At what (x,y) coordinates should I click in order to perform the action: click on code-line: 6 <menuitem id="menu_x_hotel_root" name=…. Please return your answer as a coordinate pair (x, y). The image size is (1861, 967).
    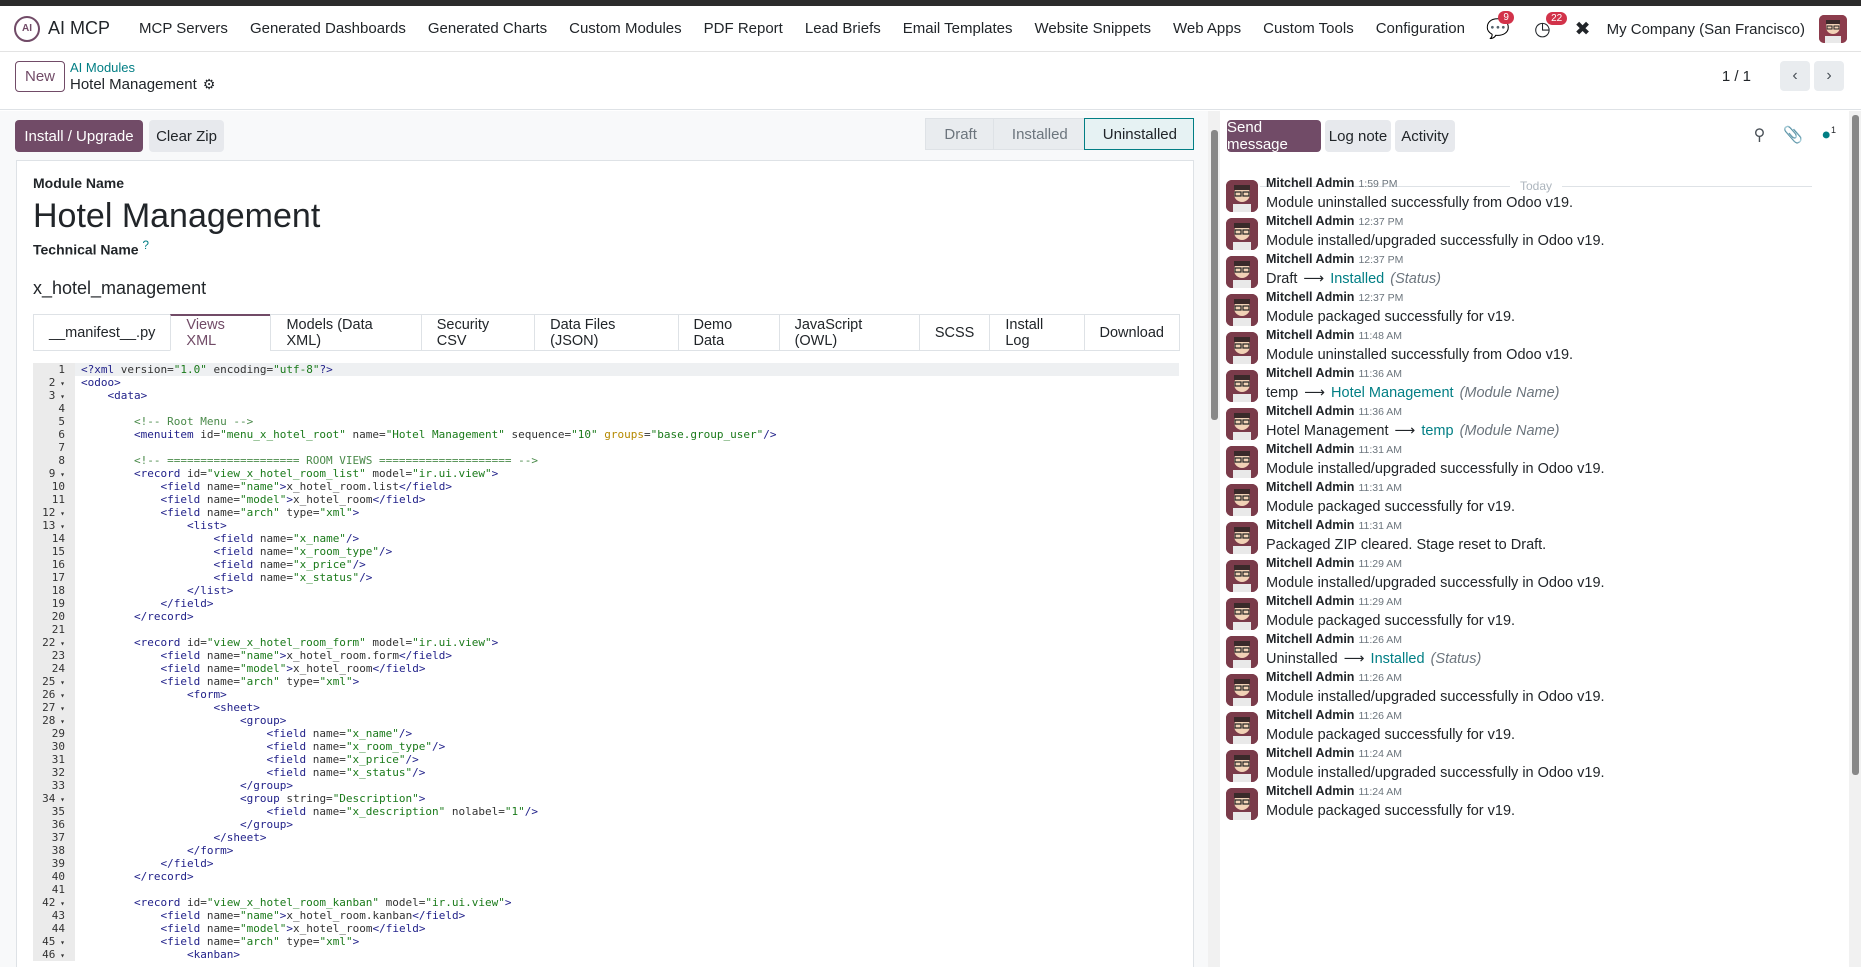
    Looking at the image, I should click on (606, 434).